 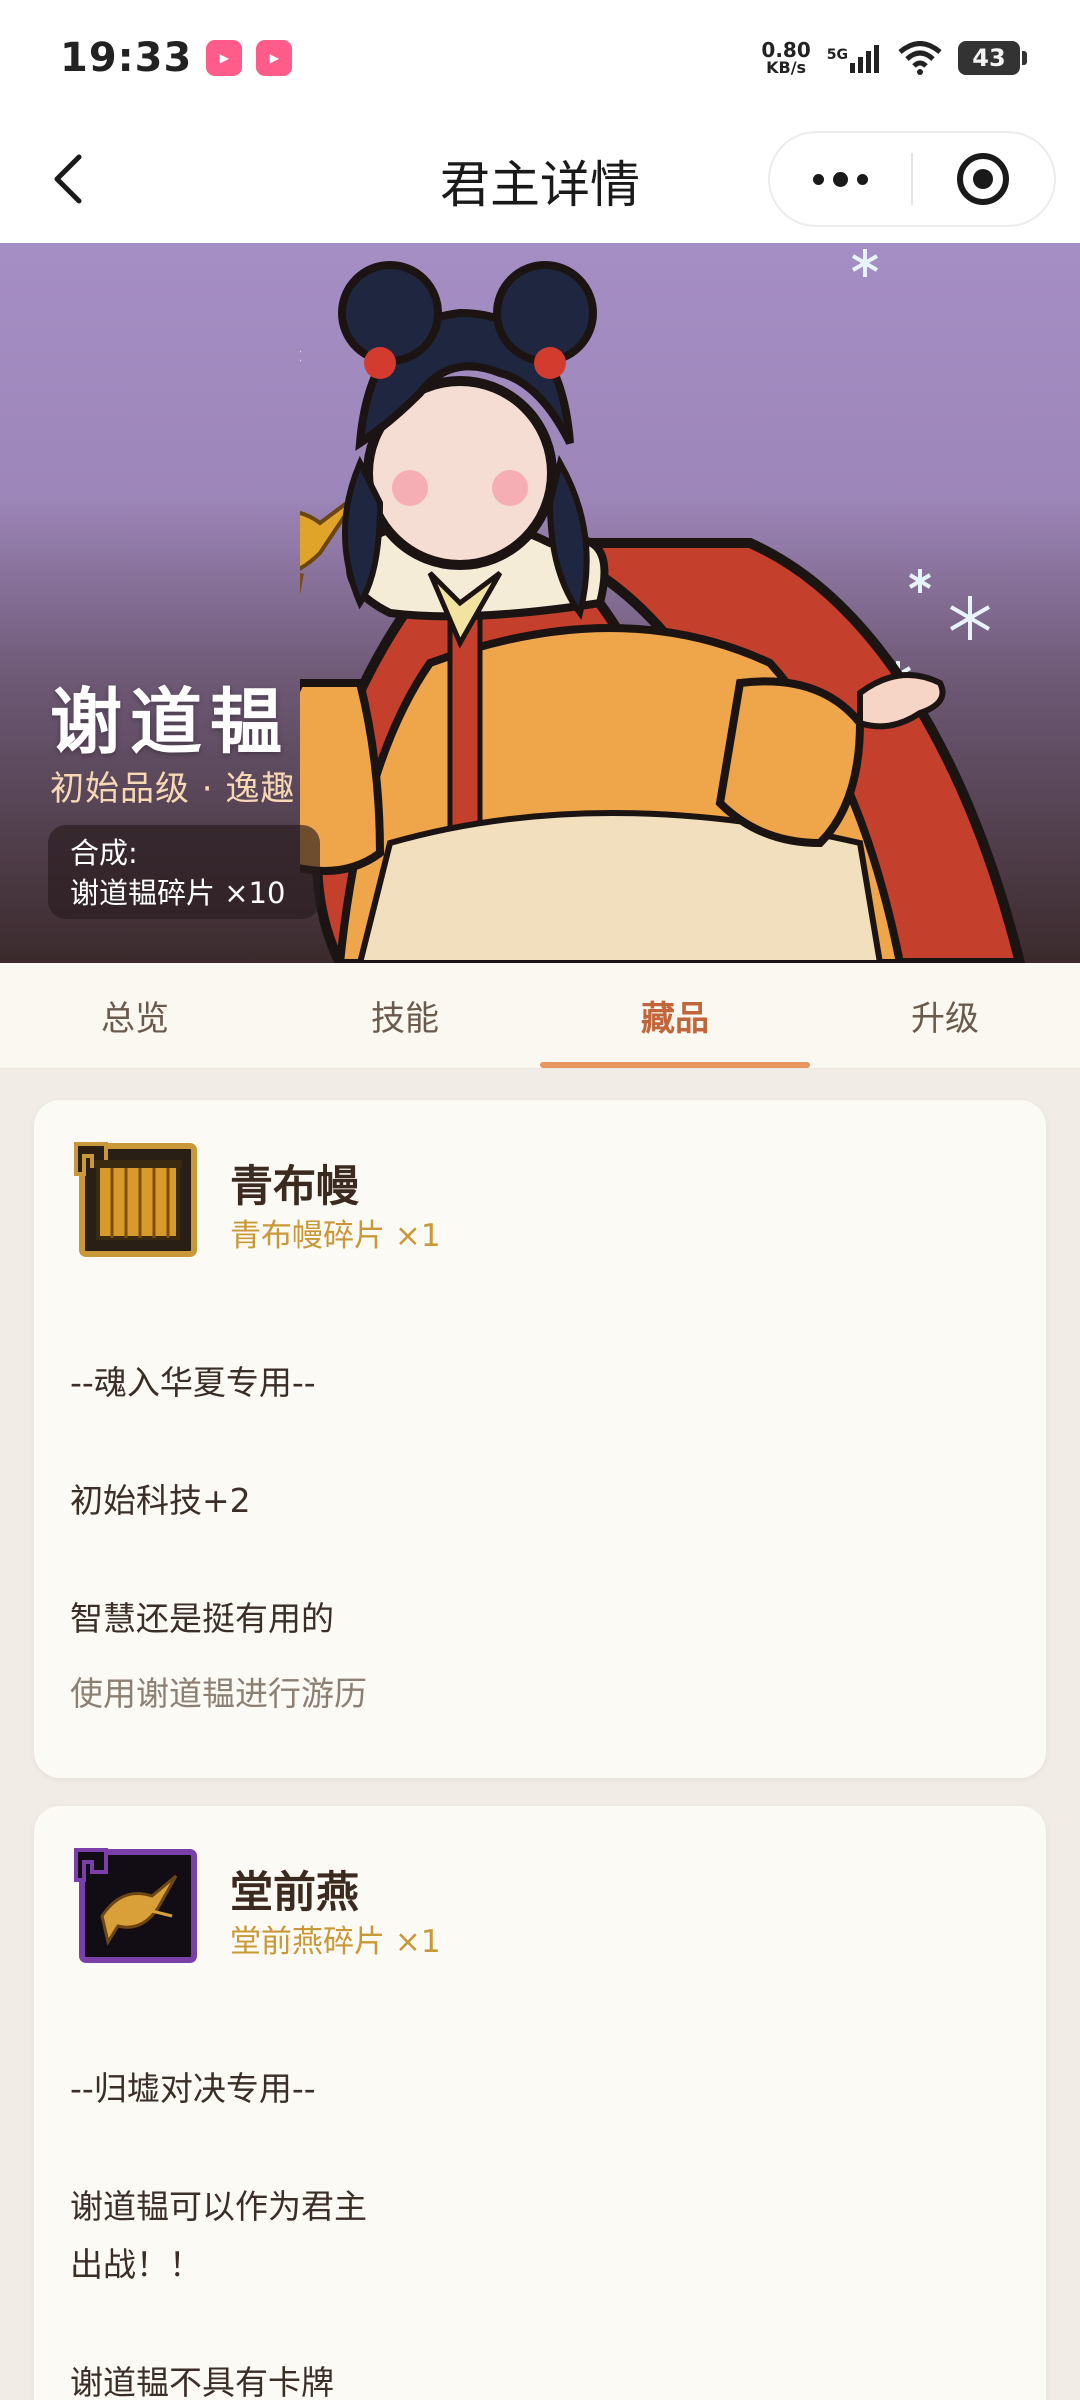 What do you see at coordinates (540, 57) in the screenshot?
I see `status-bar: 19:33 ▶ ▶ 0.80 KB/s 5G 43` at bounding box center [540, 57].